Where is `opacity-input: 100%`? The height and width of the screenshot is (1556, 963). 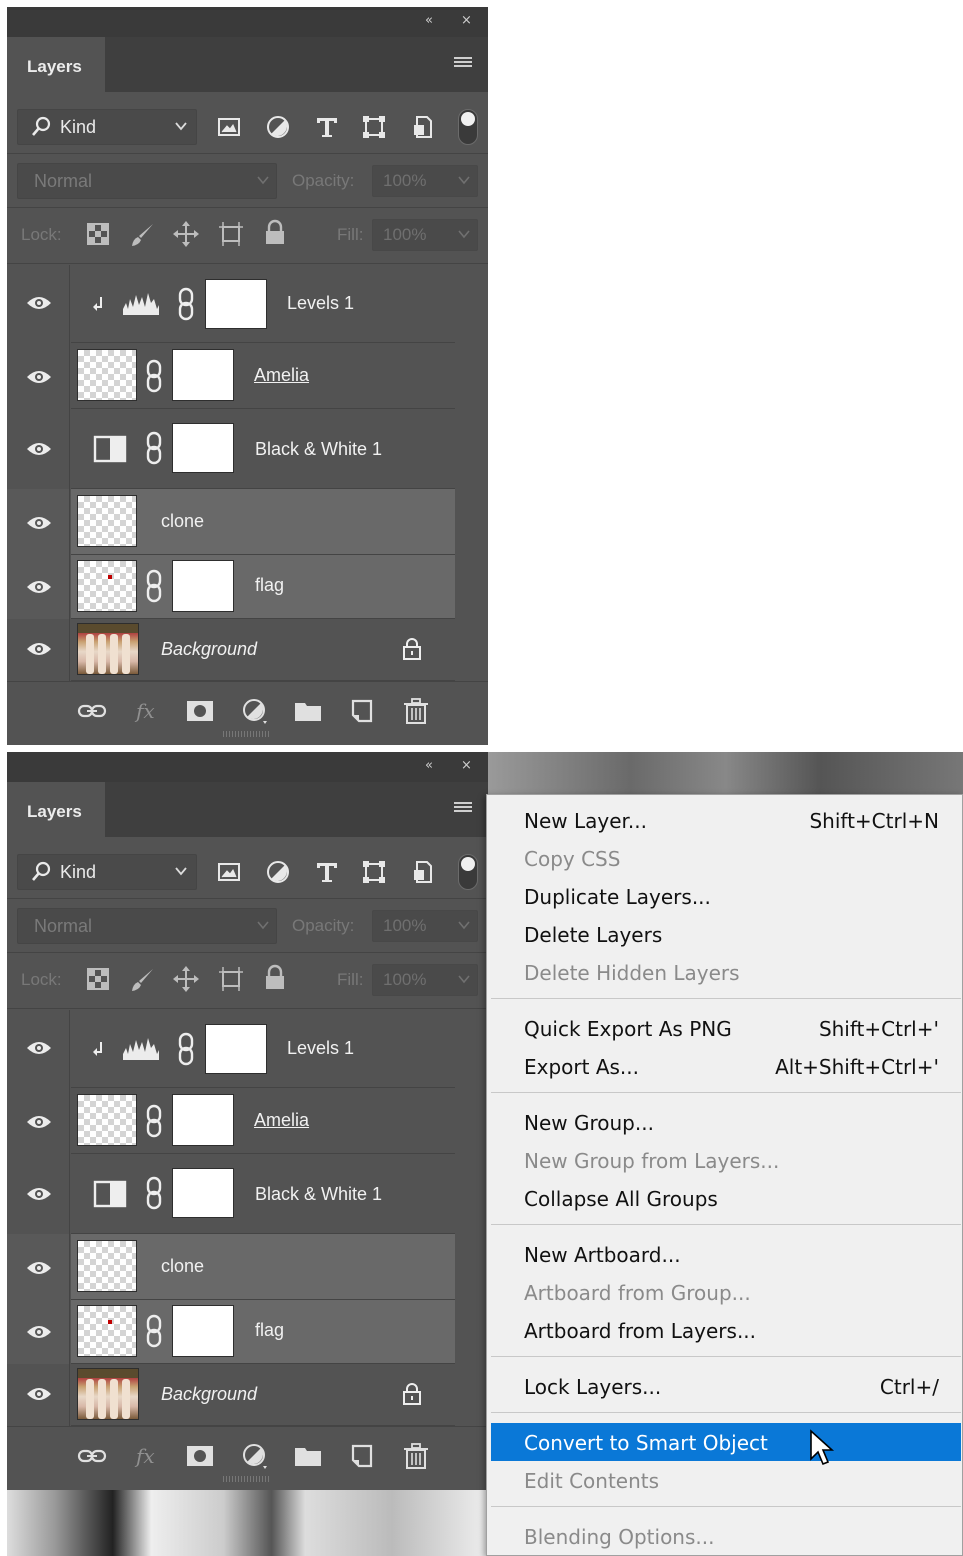
opacity-input: 100% is located at coordinates (425, 181).